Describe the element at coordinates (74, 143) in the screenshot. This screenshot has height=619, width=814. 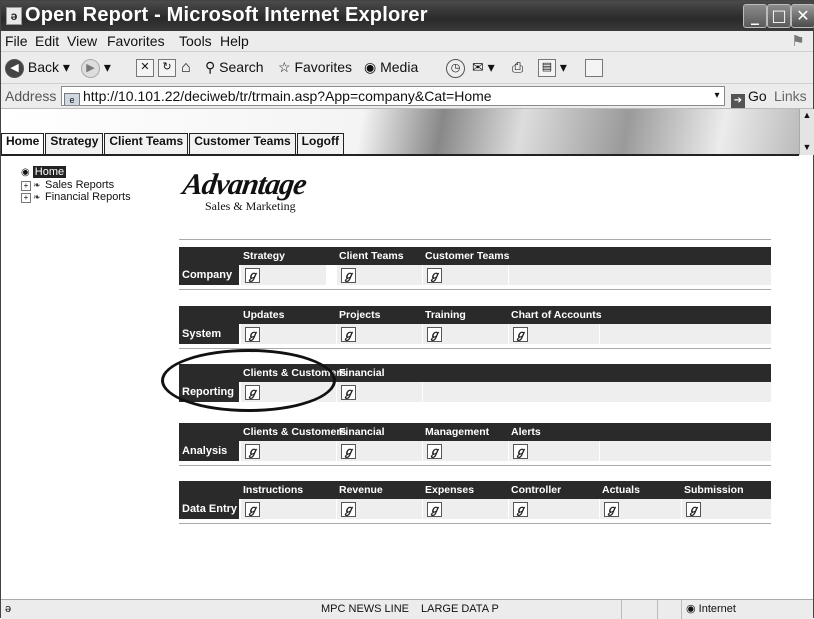
I see `tab-strategy: Strategy` at that location.